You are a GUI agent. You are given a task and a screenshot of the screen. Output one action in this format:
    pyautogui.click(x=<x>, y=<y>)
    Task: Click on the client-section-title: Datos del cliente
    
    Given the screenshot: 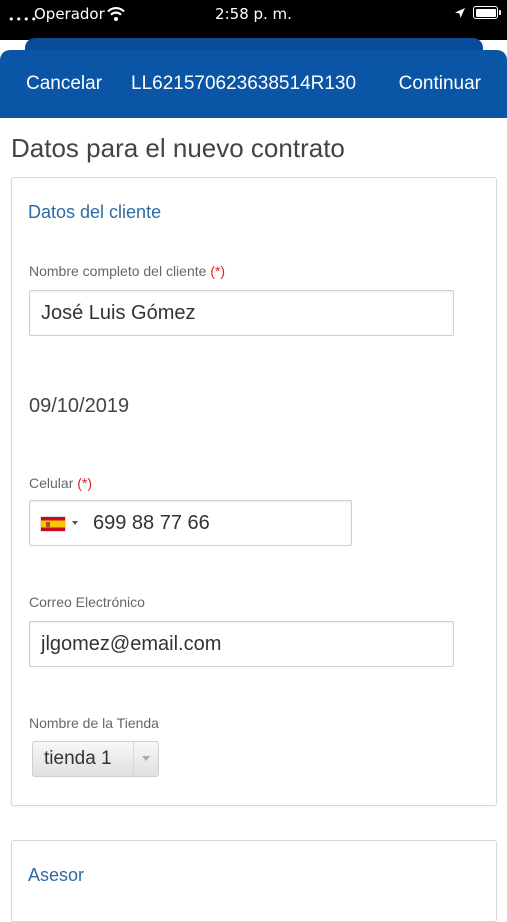 What is the action you would take?
    pyautogui.click(x=95, y=212)
    